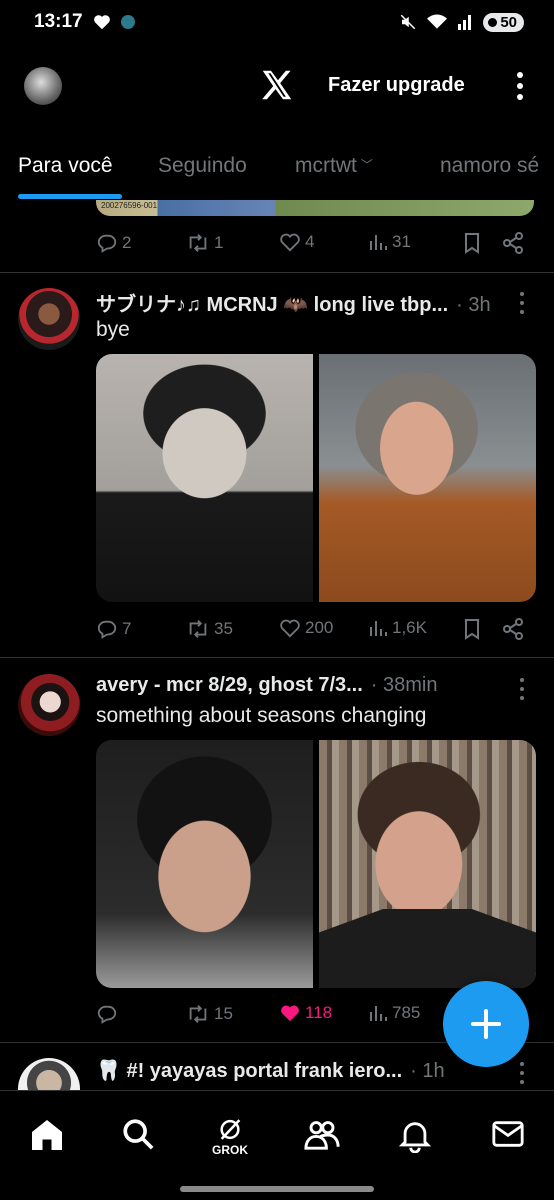 This screenshot has width=554, height=1200. I want to click on views-count: 785, so click(406, 1012).